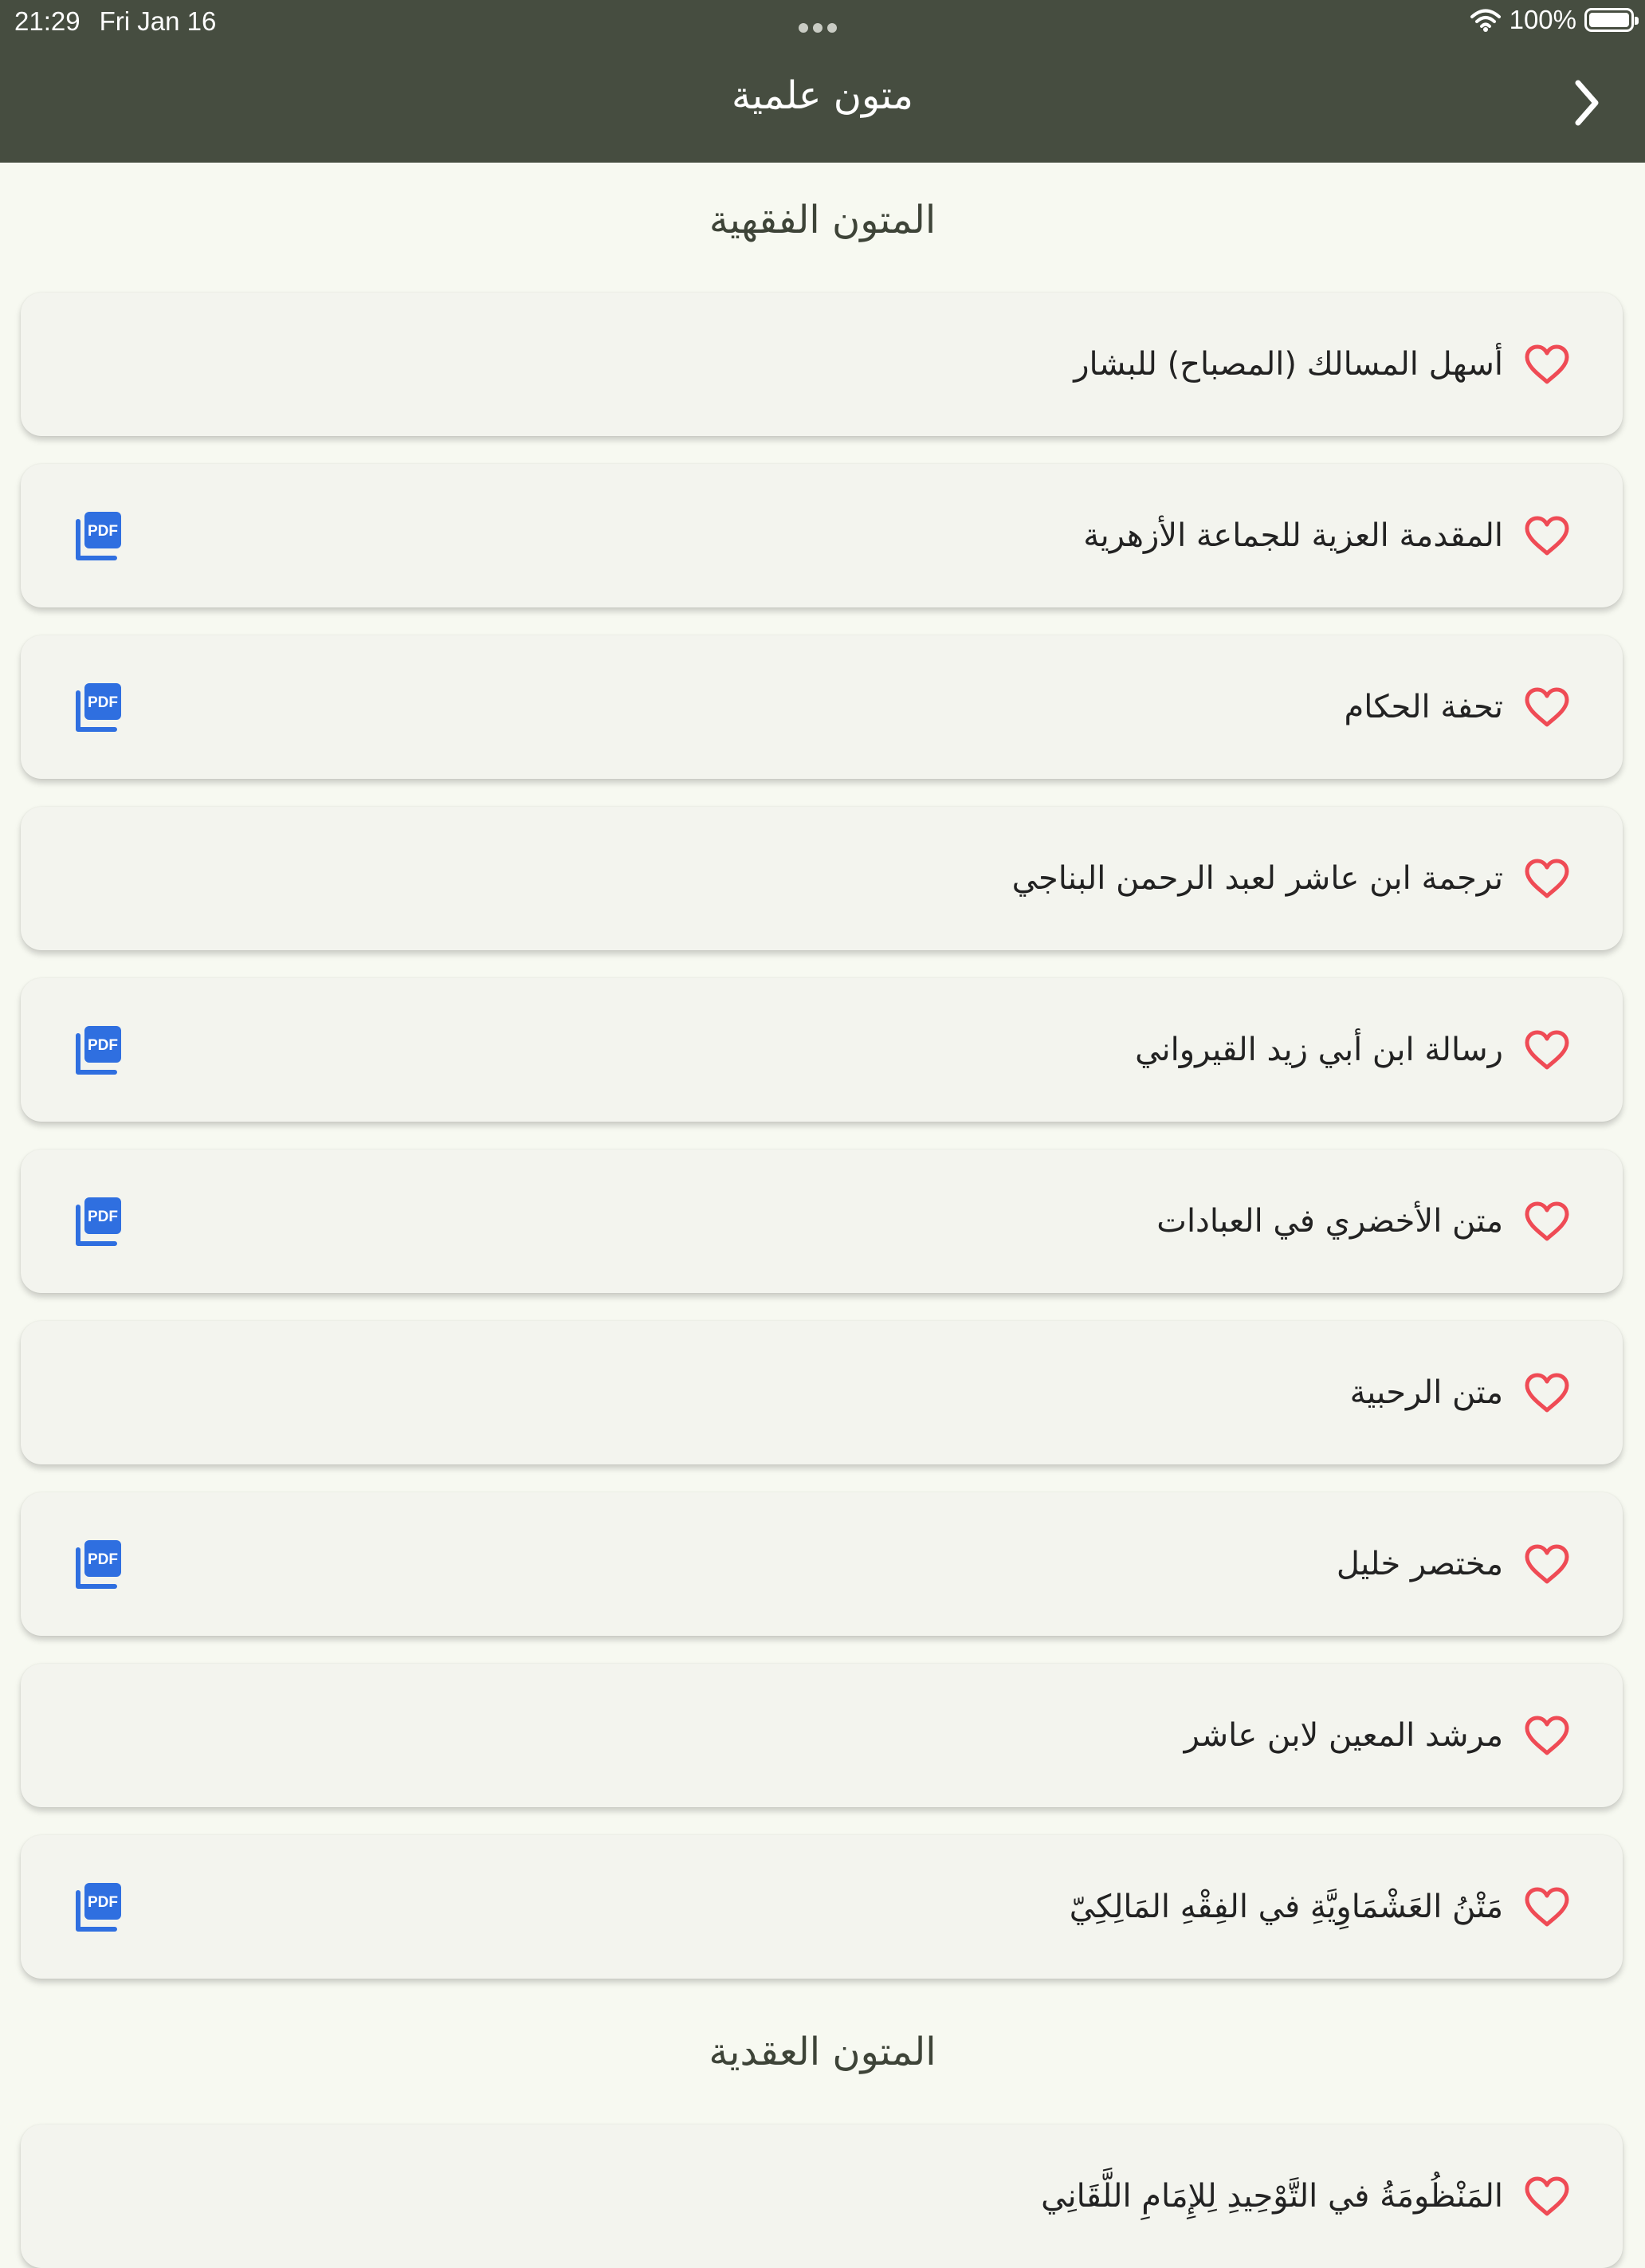 This screenshot has height=2268, width=1645. I want to click on list-item-title: مختصر خليل, so click(1419, 1564).